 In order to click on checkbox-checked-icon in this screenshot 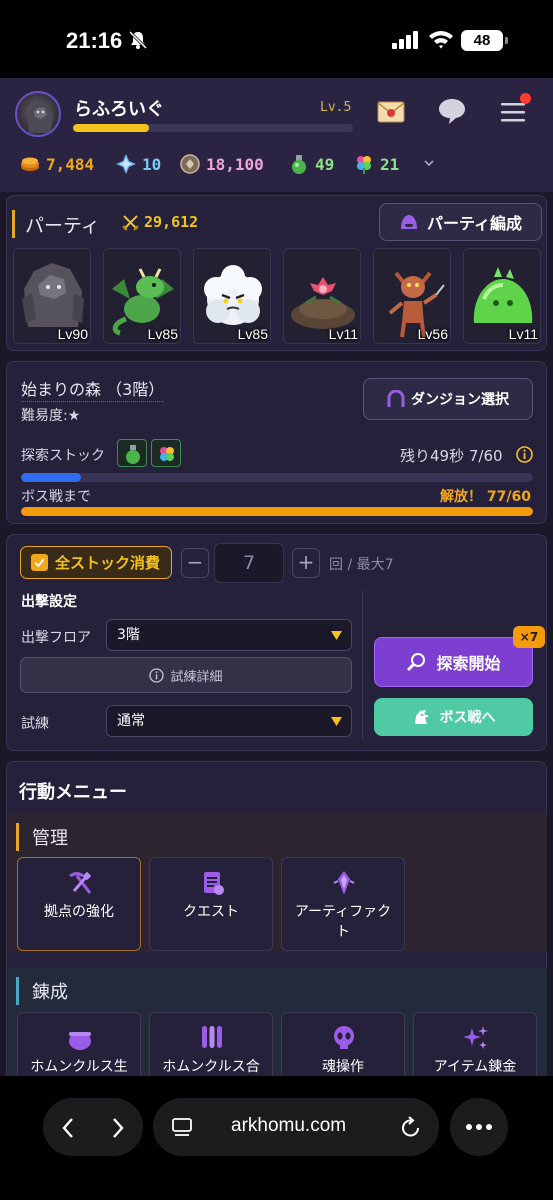, I will do `click(39, 562)`.